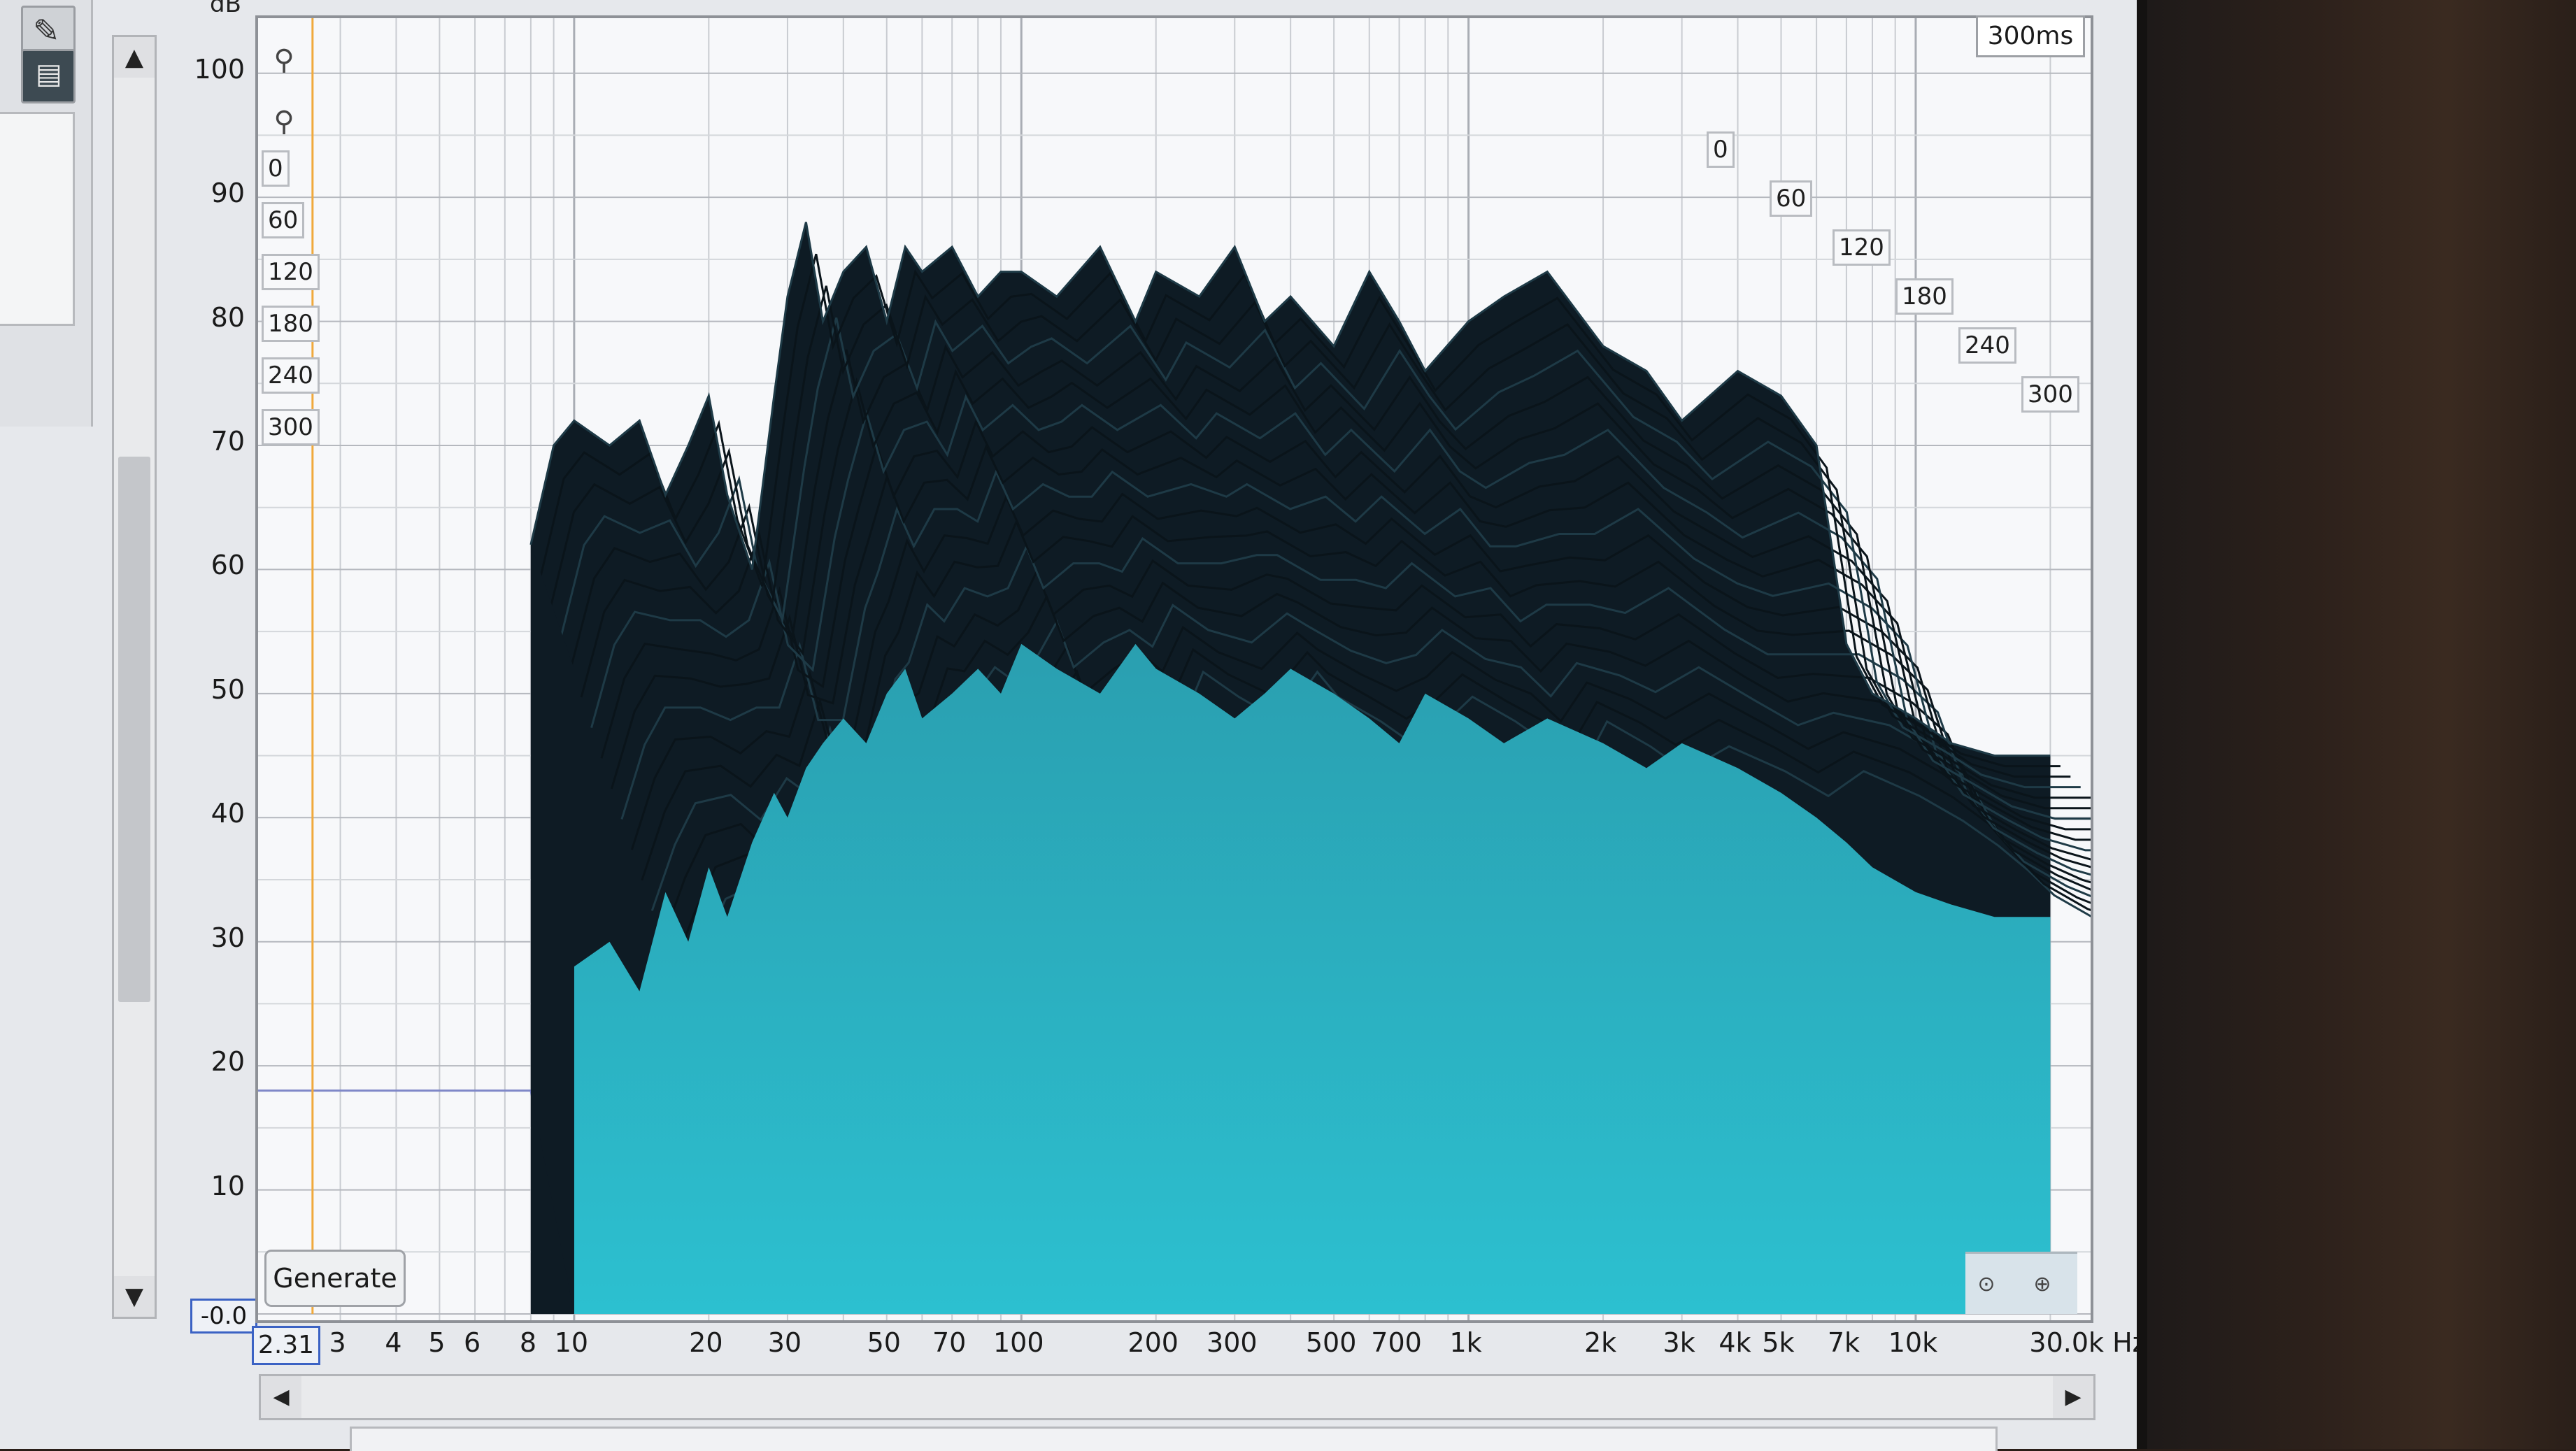 The image size is (2576, 1451). Describe the element at coordinates (884, 1342) in the screenshot. I see `x-tick-label: 50` at that location.